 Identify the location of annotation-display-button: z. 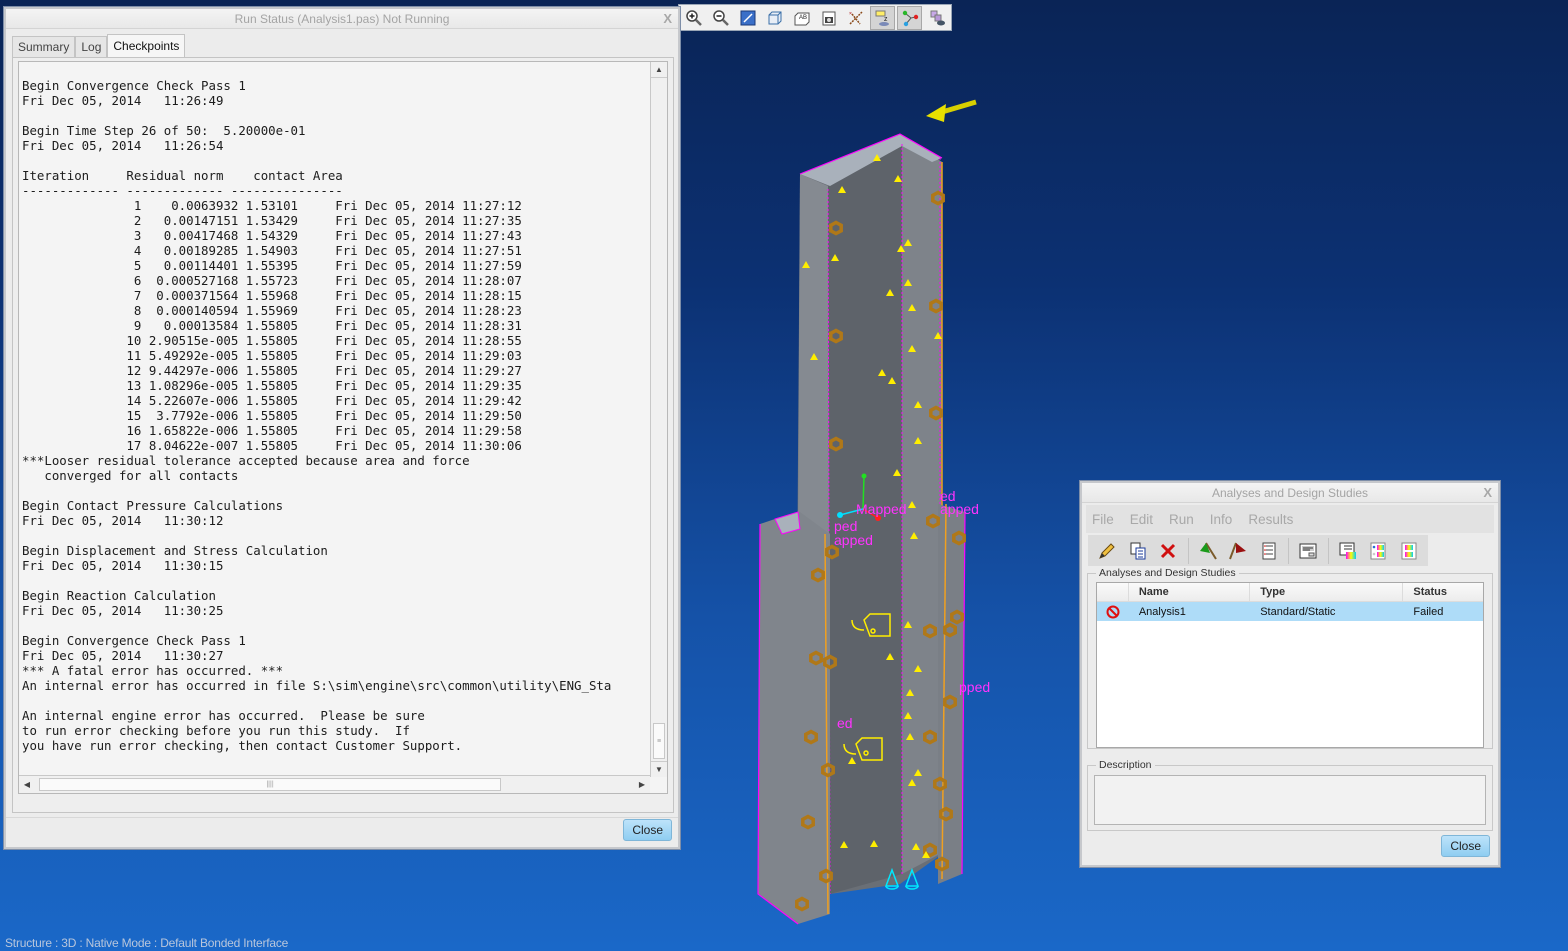
(882, 17).